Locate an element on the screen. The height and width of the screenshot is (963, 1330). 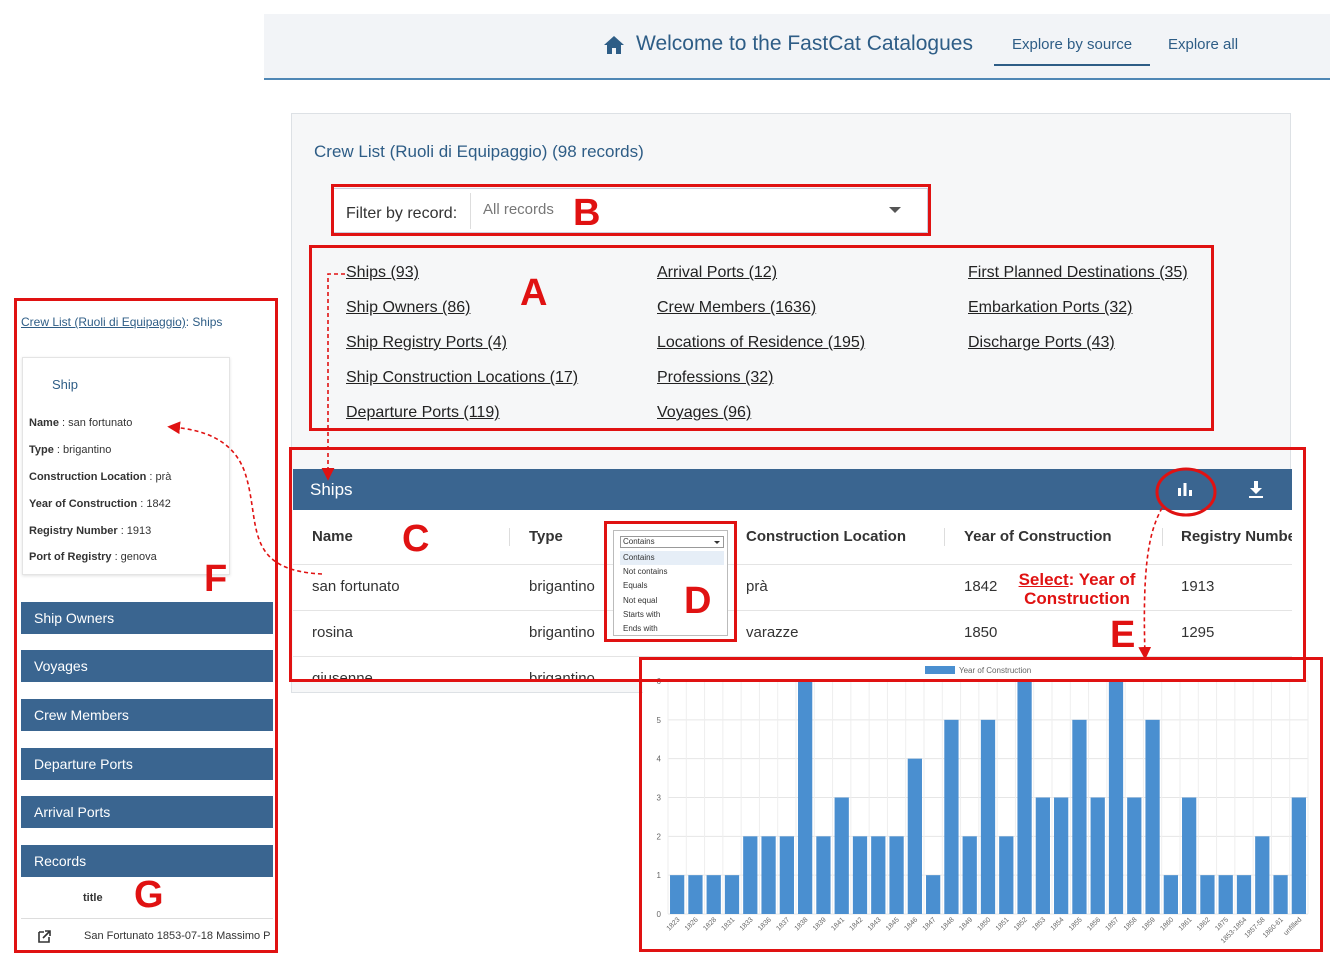
x-tick-label: 1855 is located at coordinates (1076, 924).